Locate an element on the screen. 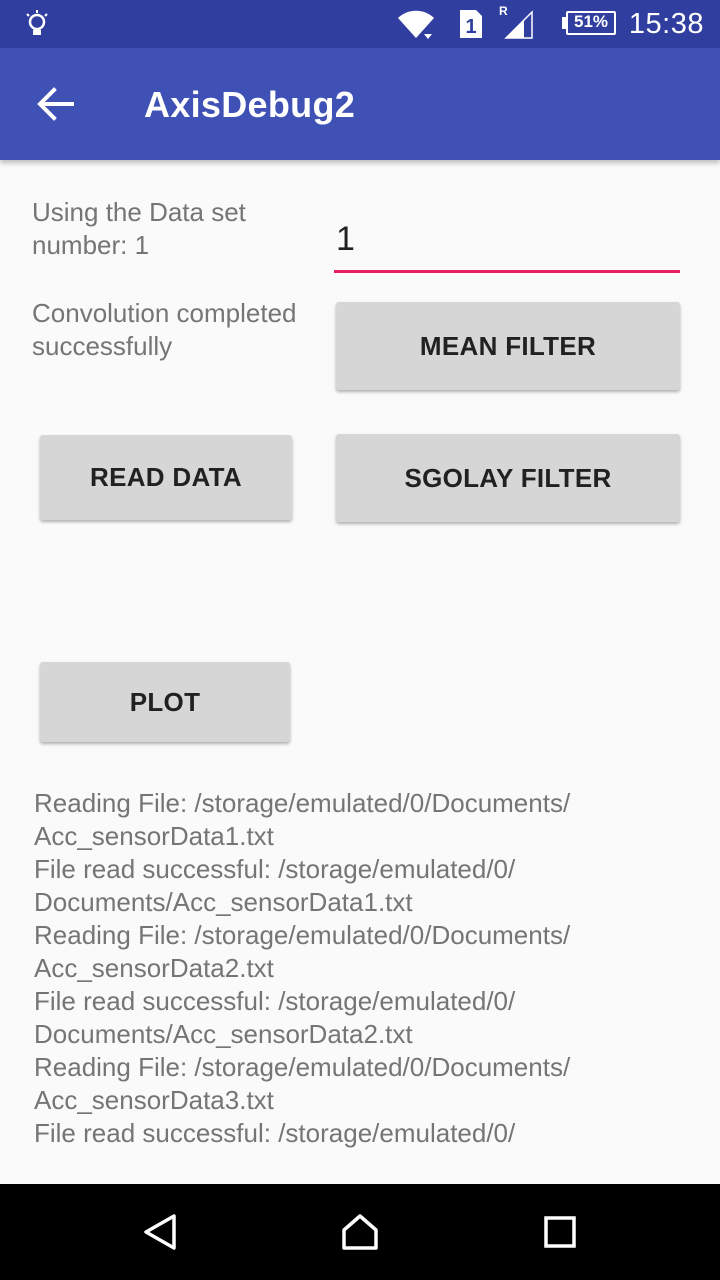 Image resolution: width=720 pixels, height=1280 pixels. convolution-status: Convolution completed successfully is located at coordinates (164, 329).